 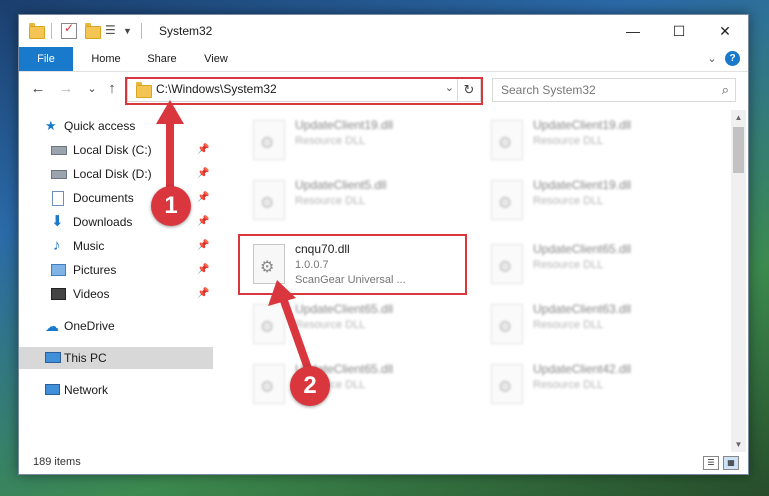 I want to click on callout-2: 2, so click(x=310, y=386).